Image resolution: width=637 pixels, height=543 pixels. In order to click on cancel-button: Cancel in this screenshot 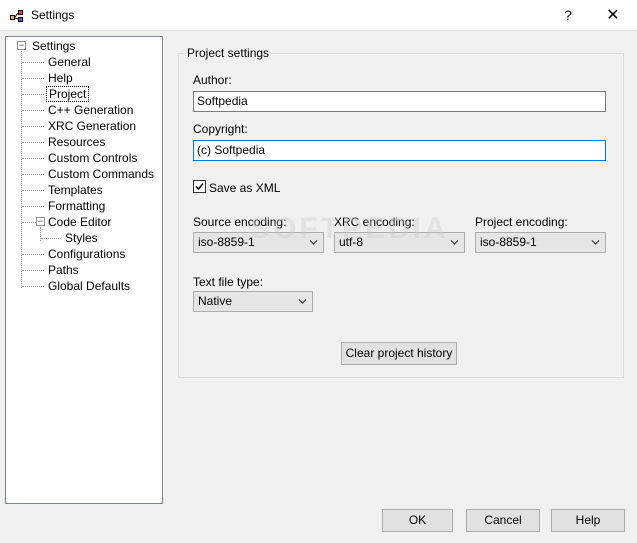, I will do `click(503, 520)`.